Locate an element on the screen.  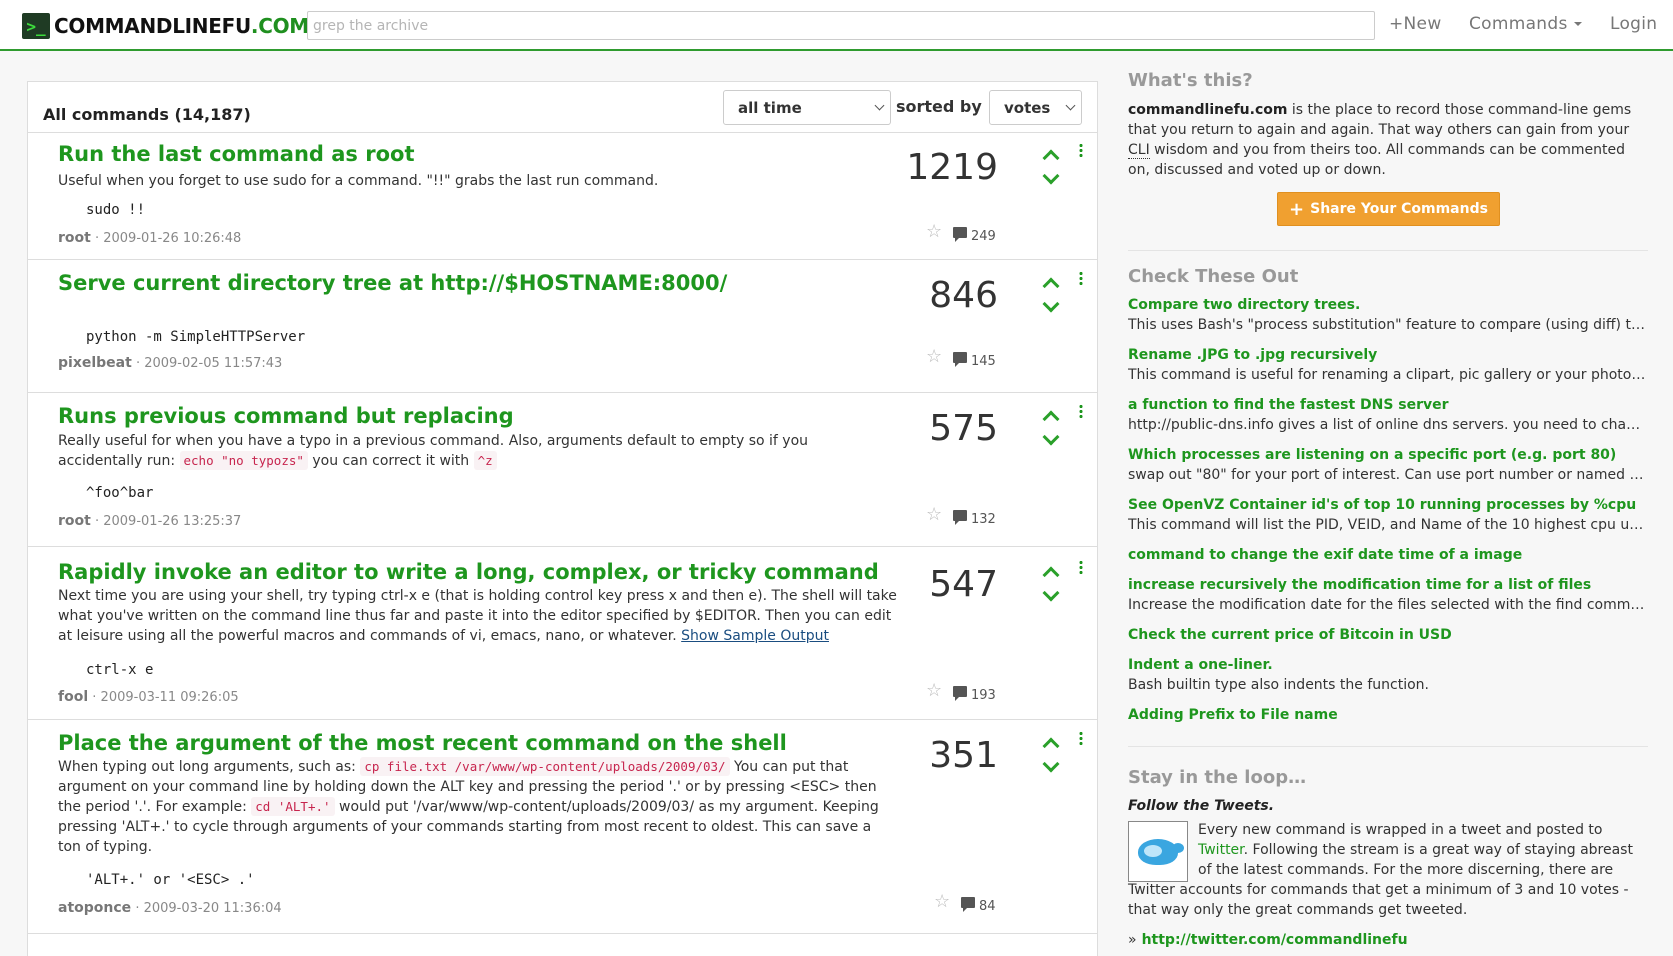
inline-code: ^z is located at coordinates (485, 460).